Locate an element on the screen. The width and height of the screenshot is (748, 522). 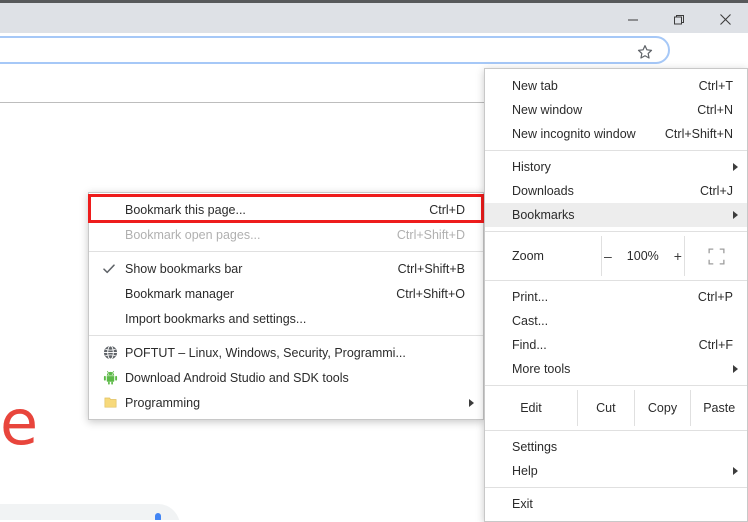
folder-icon is located at coordinates (110, 403).